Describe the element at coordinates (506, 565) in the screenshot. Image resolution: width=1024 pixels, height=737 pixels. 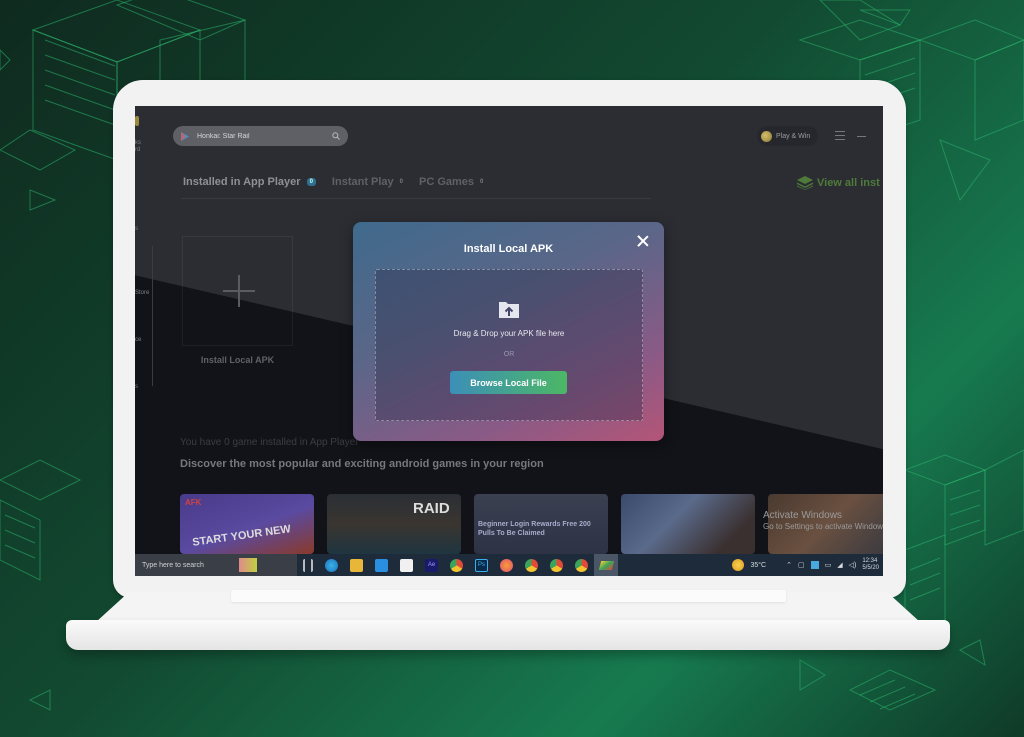
I see `firefox-icon` at that location.